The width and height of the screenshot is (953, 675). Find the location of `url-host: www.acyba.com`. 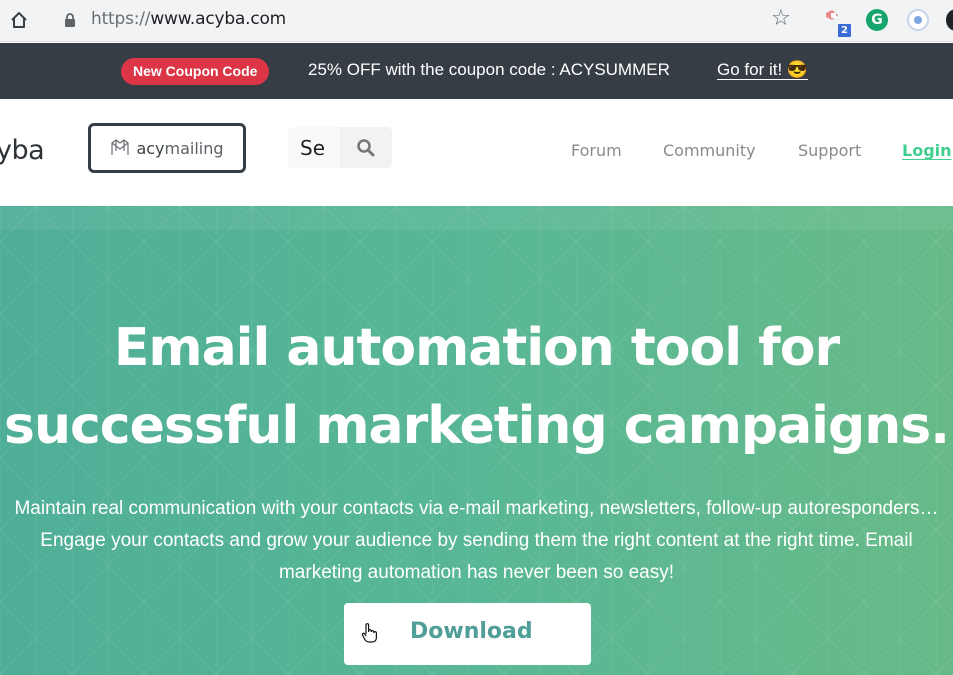

url-host: www.acyba.com is located at coordinates (218, 19).